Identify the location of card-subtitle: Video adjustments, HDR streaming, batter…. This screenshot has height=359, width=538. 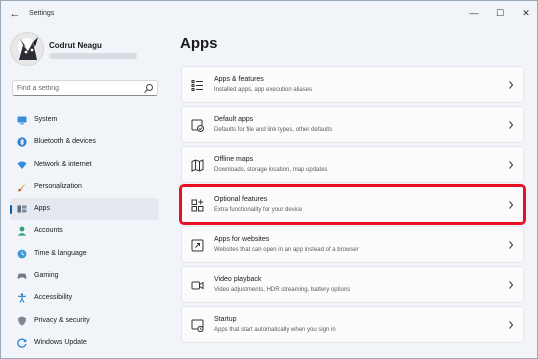
(282, 290).